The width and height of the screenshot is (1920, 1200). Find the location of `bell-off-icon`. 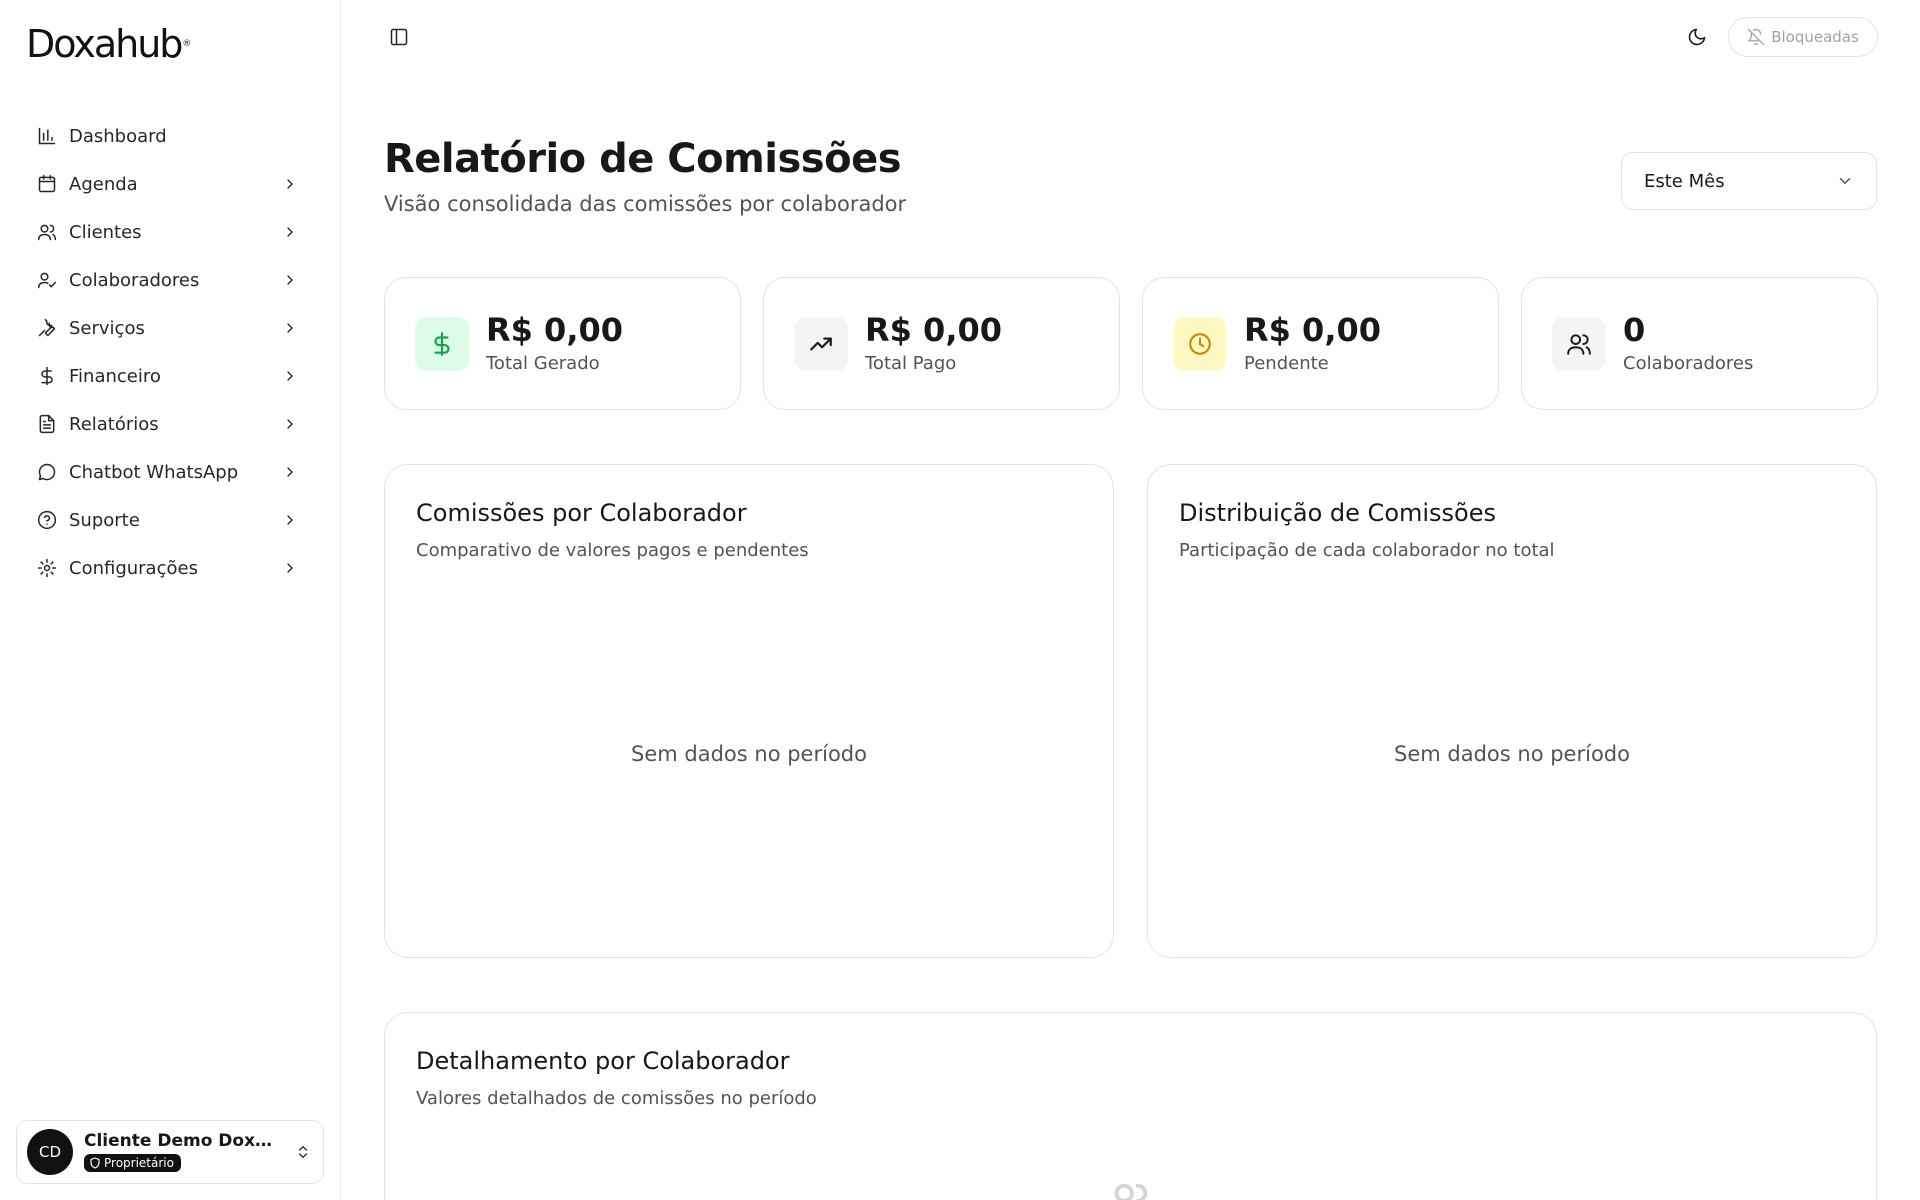

bell-off-icon is located at coordinates (1756, 37).